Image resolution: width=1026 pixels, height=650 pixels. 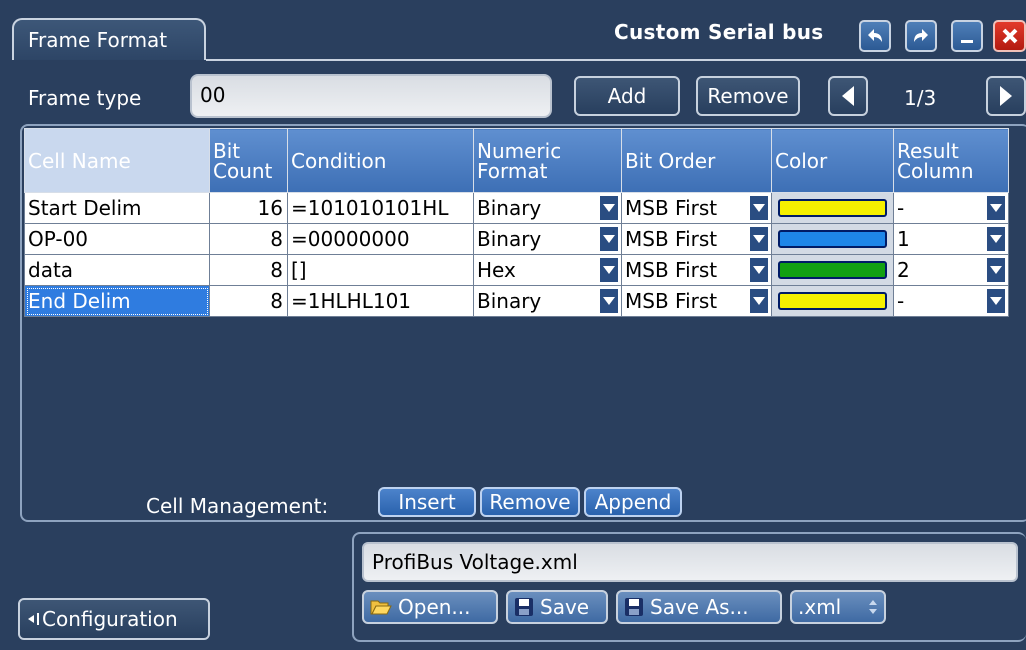 I want to click on minimize-button, so click(x=967, y=36).